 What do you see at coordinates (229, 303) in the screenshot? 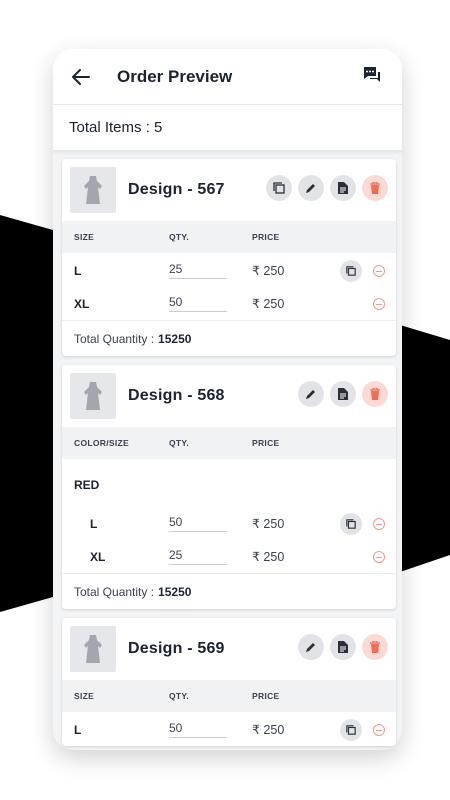
I see `table-row: XL 50 ₹ 250` at bounding box center [229, 303].